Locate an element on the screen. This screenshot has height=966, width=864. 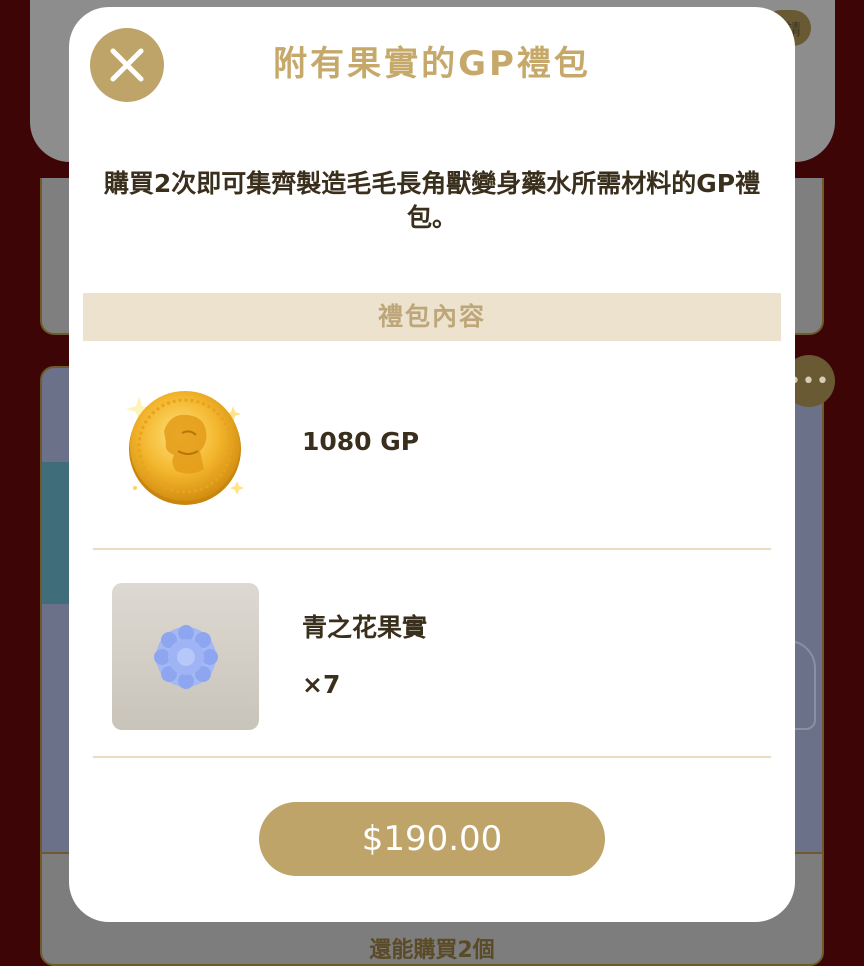
gold-coin-icon is located at coordinates (185, 446).